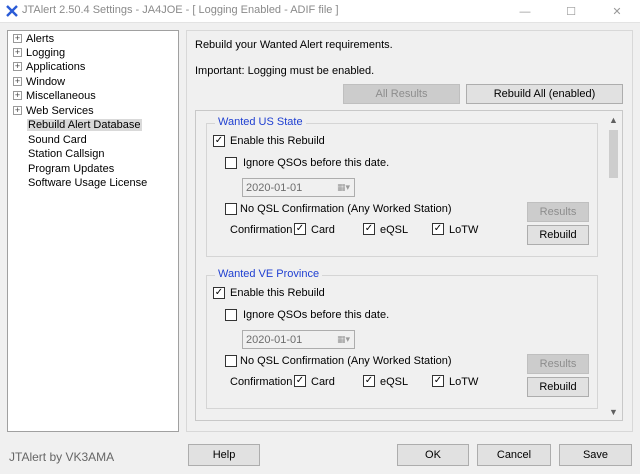 The height and width of the screenshot is (474, 640). Describe the element at coordinates (260, 122) in the screenshot. I see `group-title: Wanted US State` at that location.